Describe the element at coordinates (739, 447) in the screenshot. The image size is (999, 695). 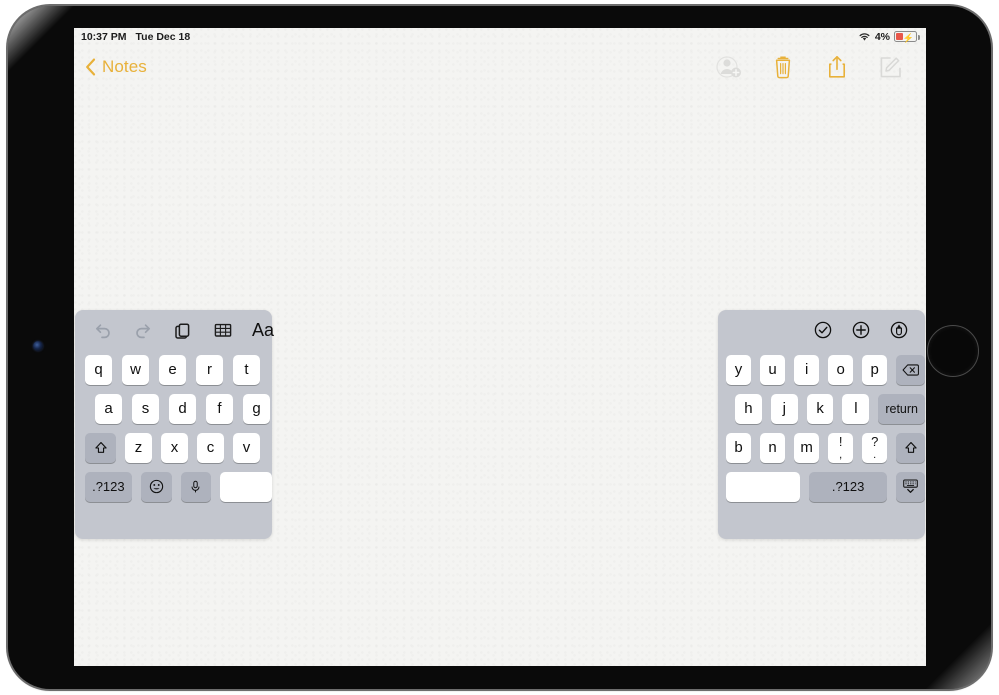
I see `key-b: b` at that location.